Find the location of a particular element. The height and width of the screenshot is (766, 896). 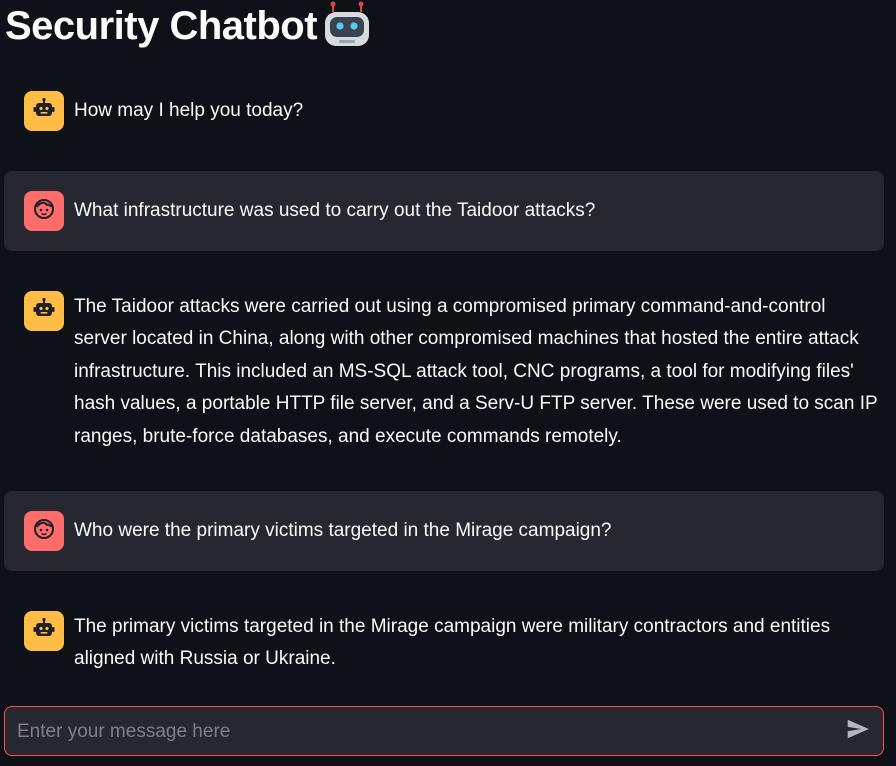

send-icon is located at coordinates (858, 731).